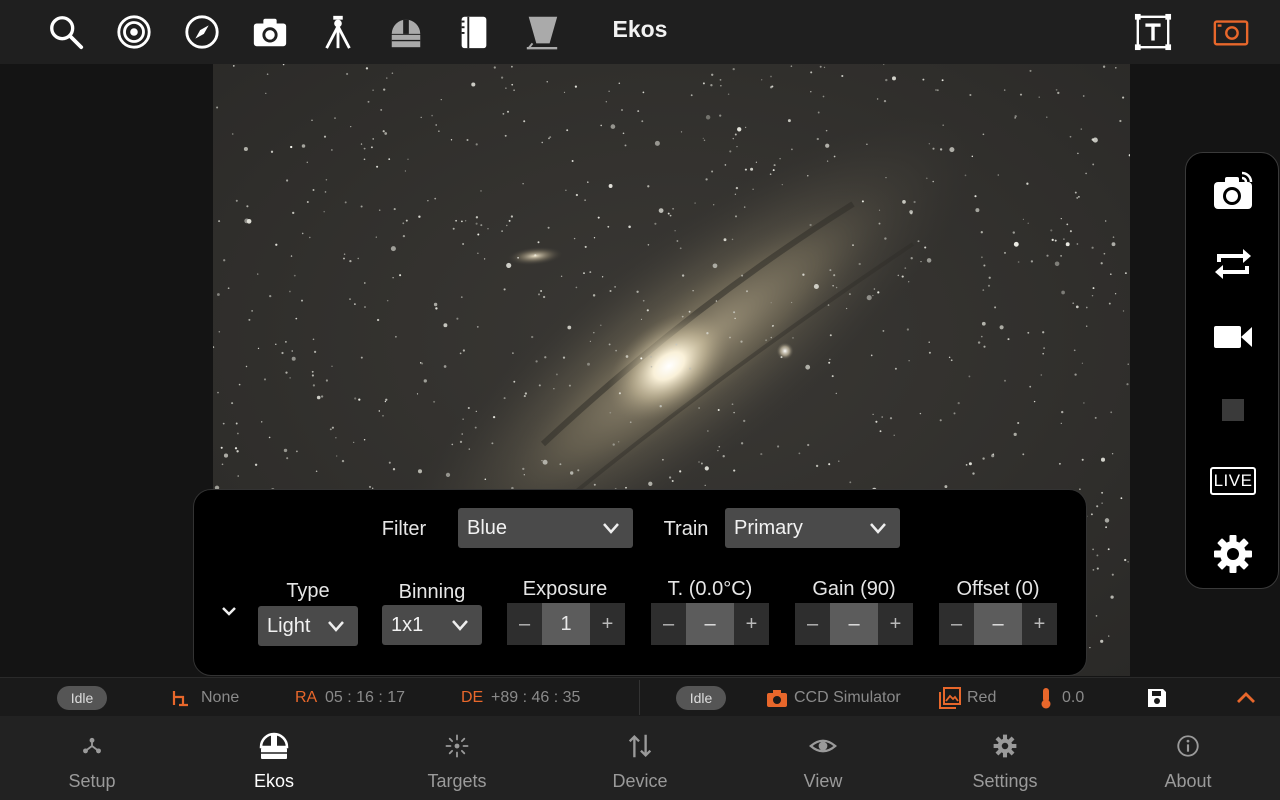  Describe the element at coordinates (847, 697) in the screenshot. I see `camera-name: CCD Simulator` at that location.